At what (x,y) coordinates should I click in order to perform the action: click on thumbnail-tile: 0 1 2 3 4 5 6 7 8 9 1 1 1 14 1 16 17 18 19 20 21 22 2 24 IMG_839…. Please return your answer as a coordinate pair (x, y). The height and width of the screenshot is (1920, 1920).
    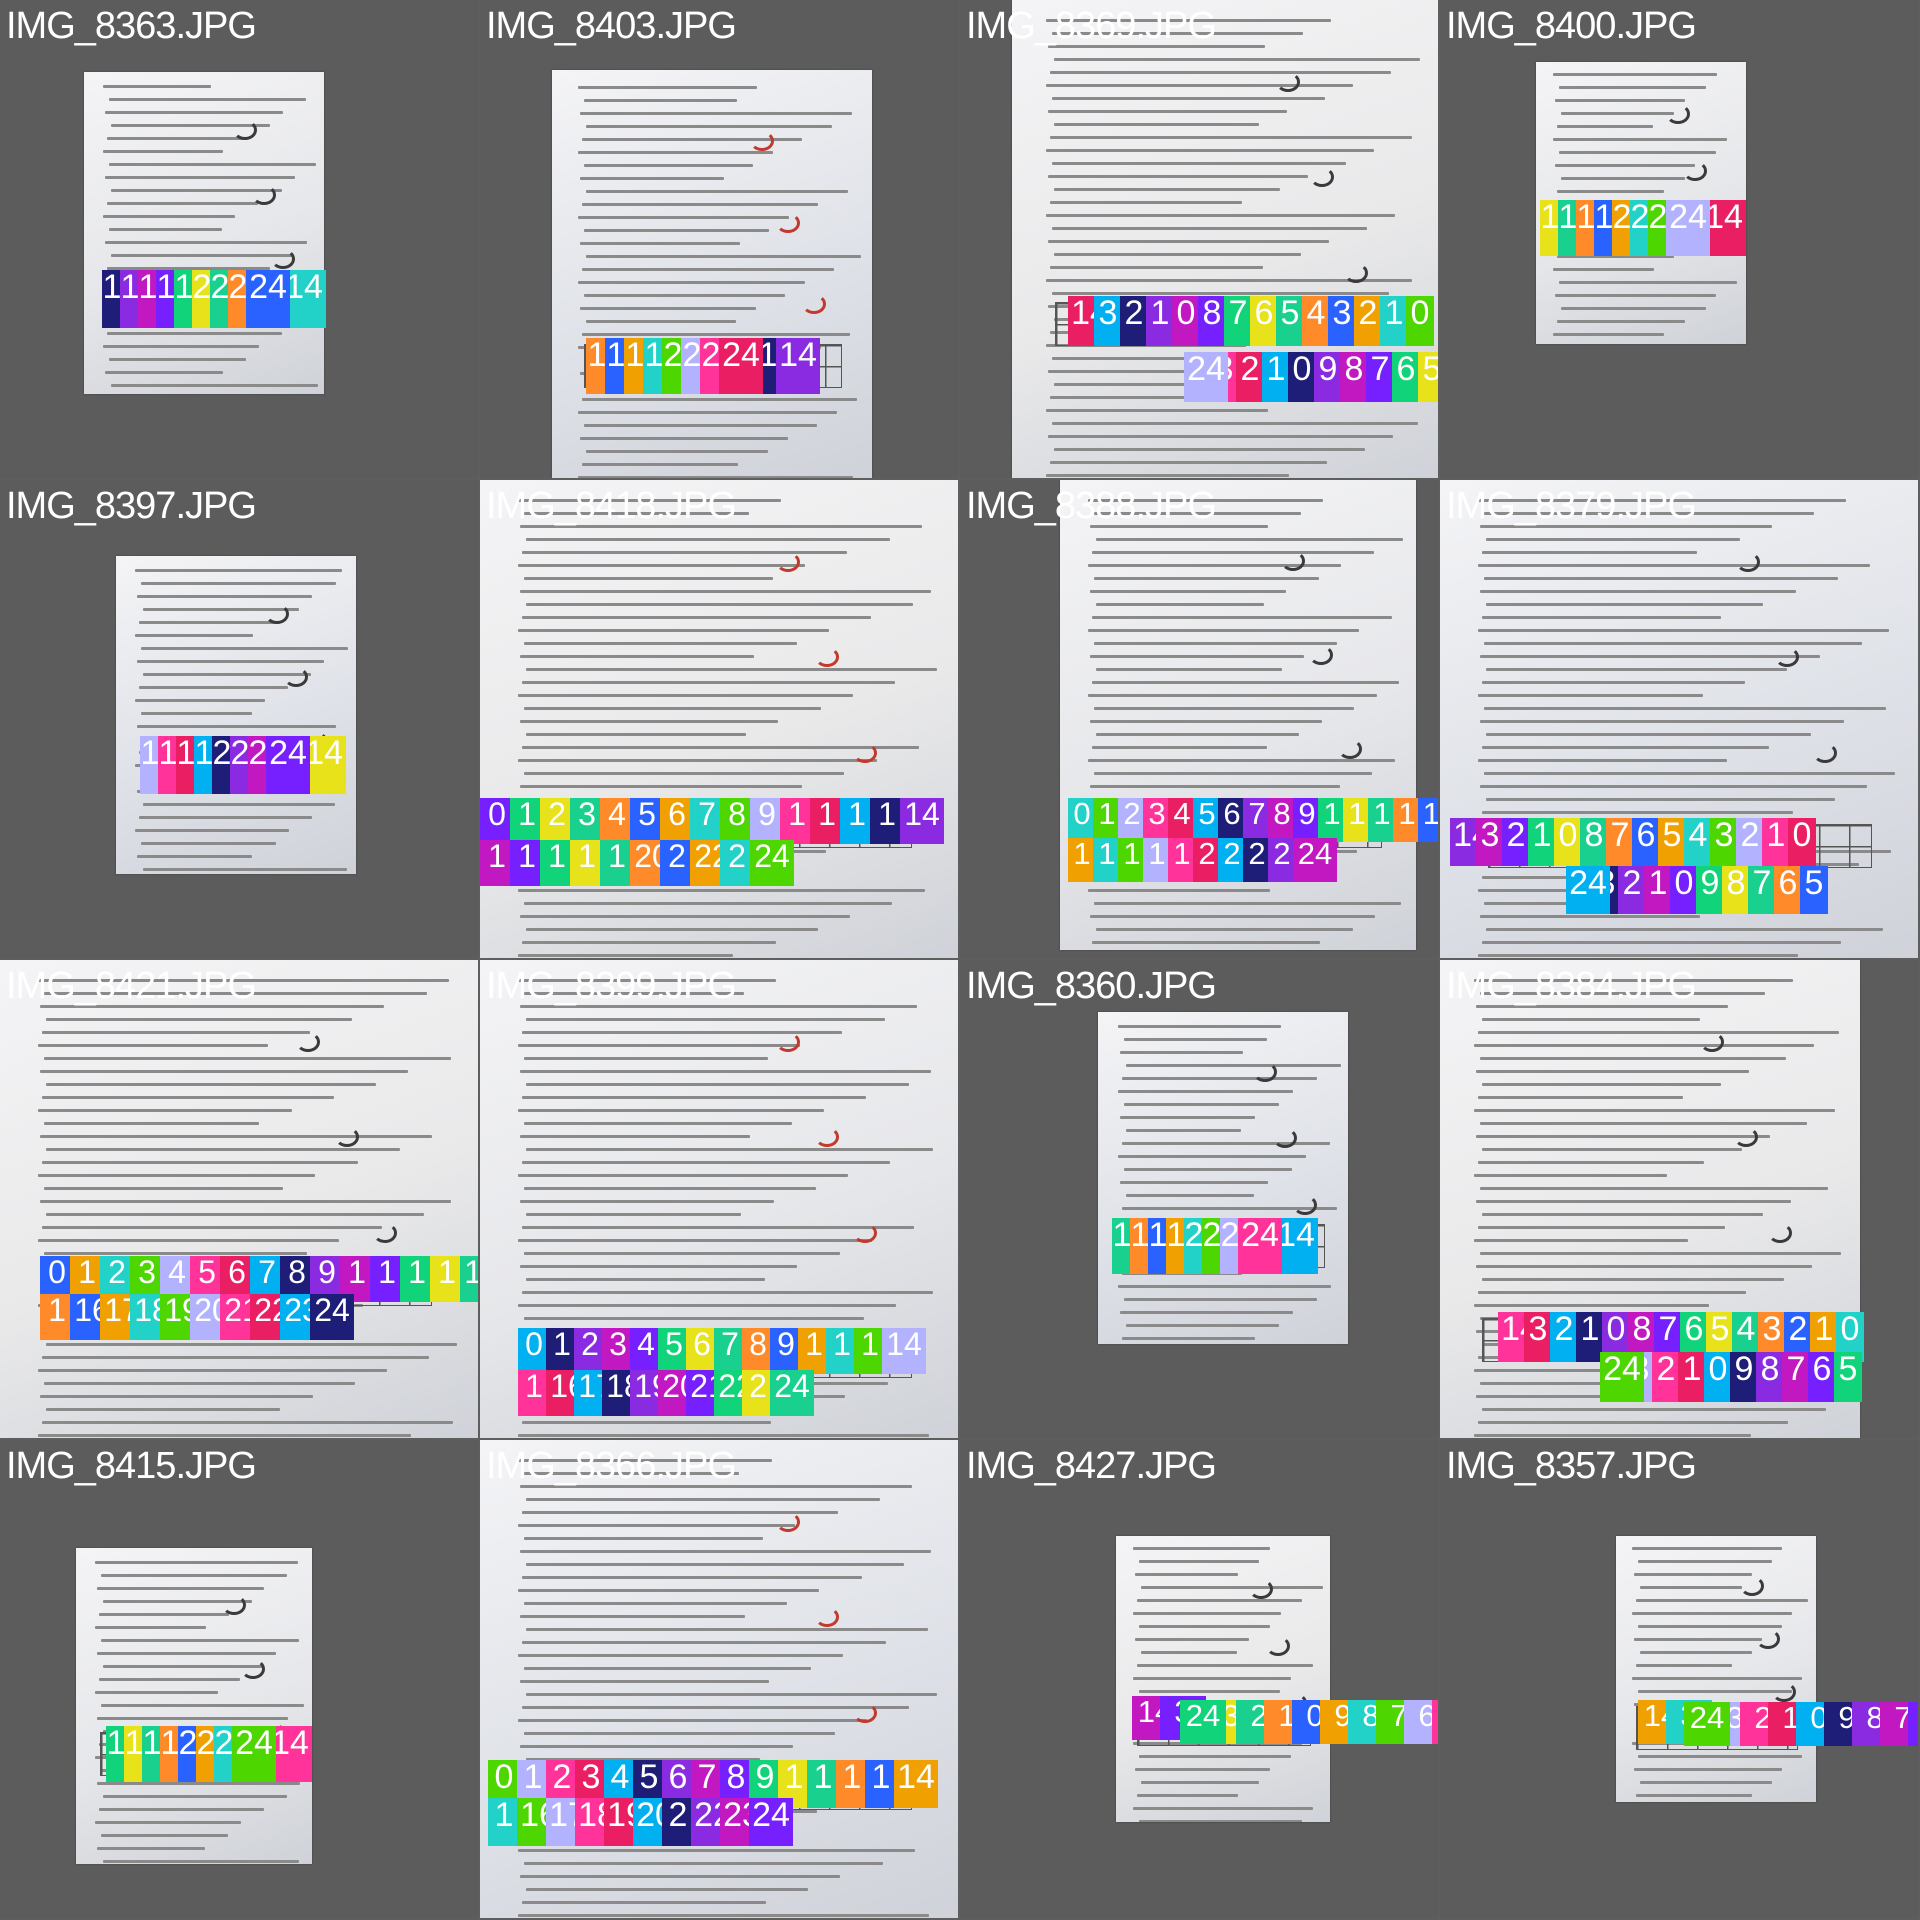
    Looking at the image, I should click on (719, 1199).